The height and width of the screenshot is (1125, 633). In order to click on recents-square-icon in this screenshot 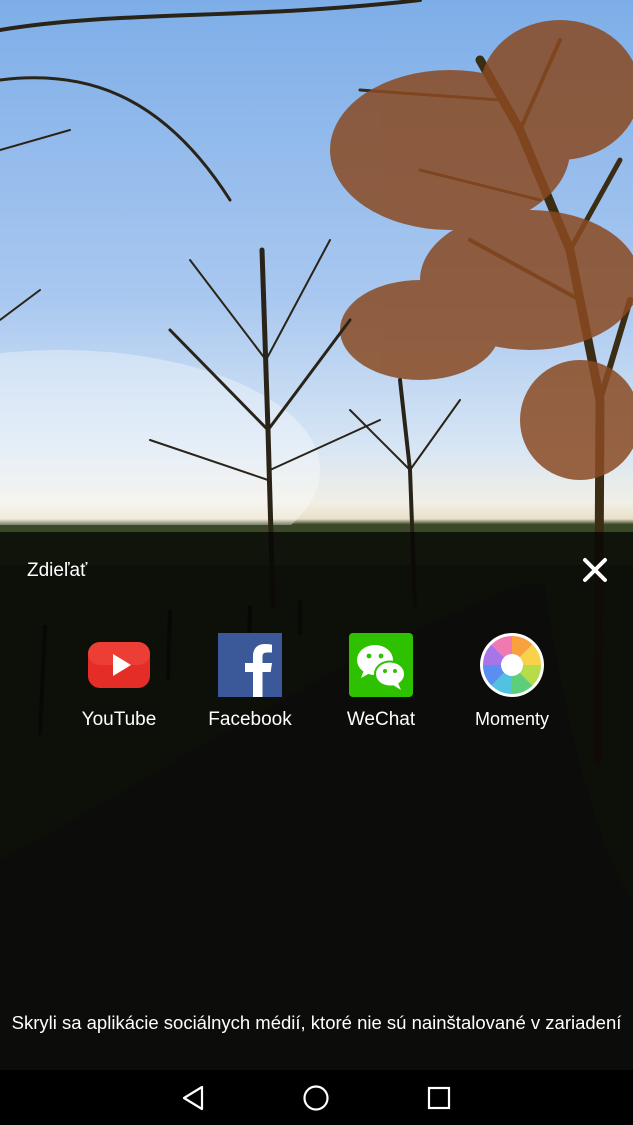, I will do `click(439, 1098)`.